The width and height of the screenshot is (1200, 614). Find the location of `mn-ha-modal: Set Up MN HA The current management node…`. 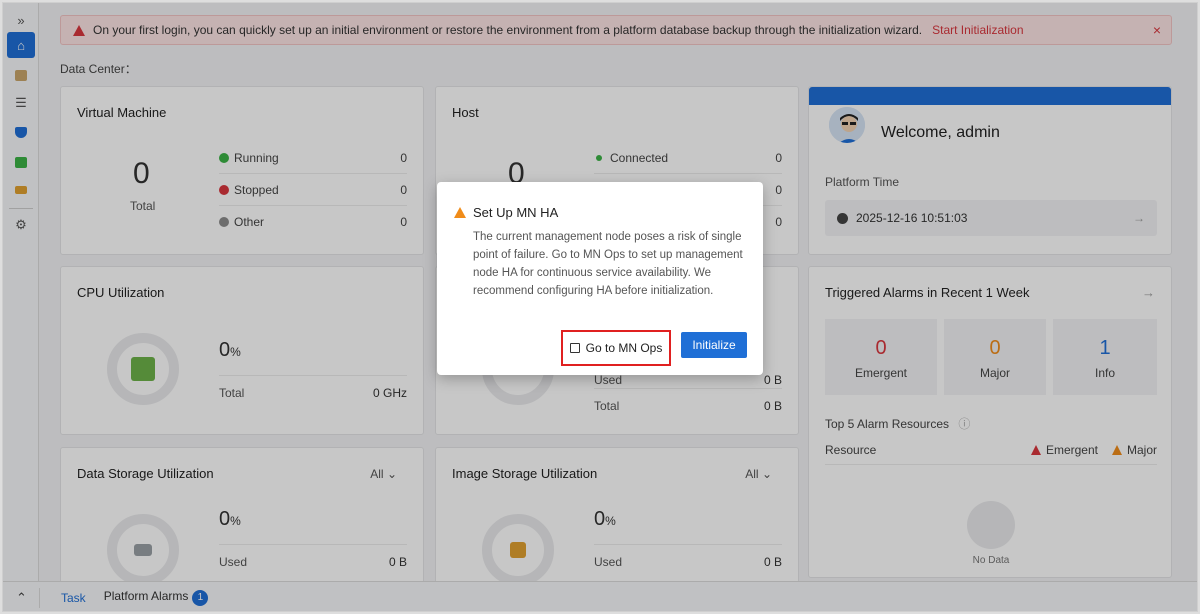

mn-ha-modal: Set Up MN HA The current management node… is located at coordinates (600, 278).